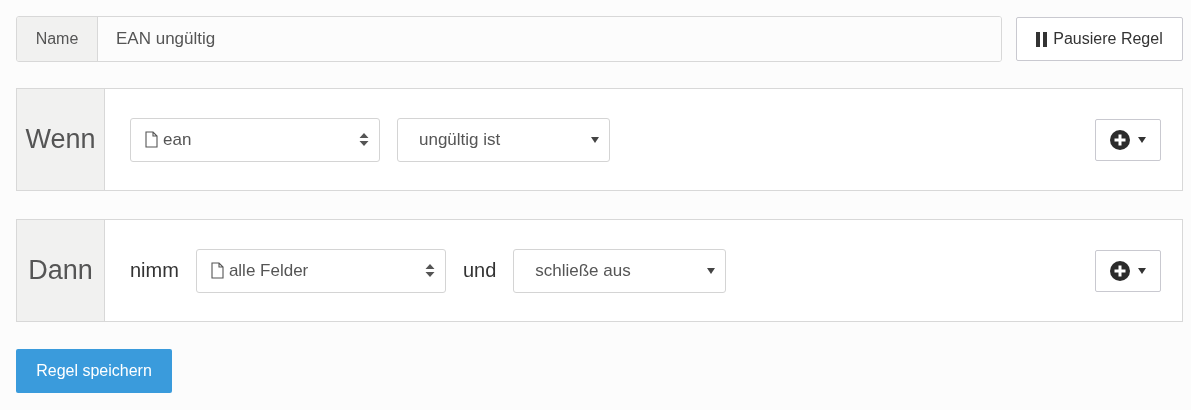  What do you see at coordinates (503, 139) in the screenshot?
I see `operator-select: ungültig ist` at bounding box center [503, 139].